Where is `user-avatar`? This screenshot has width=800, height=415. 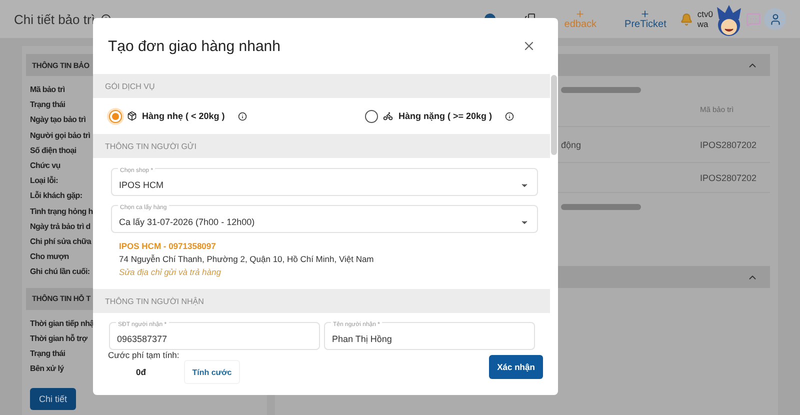 user-avatar is located at coordinates (775, 19).